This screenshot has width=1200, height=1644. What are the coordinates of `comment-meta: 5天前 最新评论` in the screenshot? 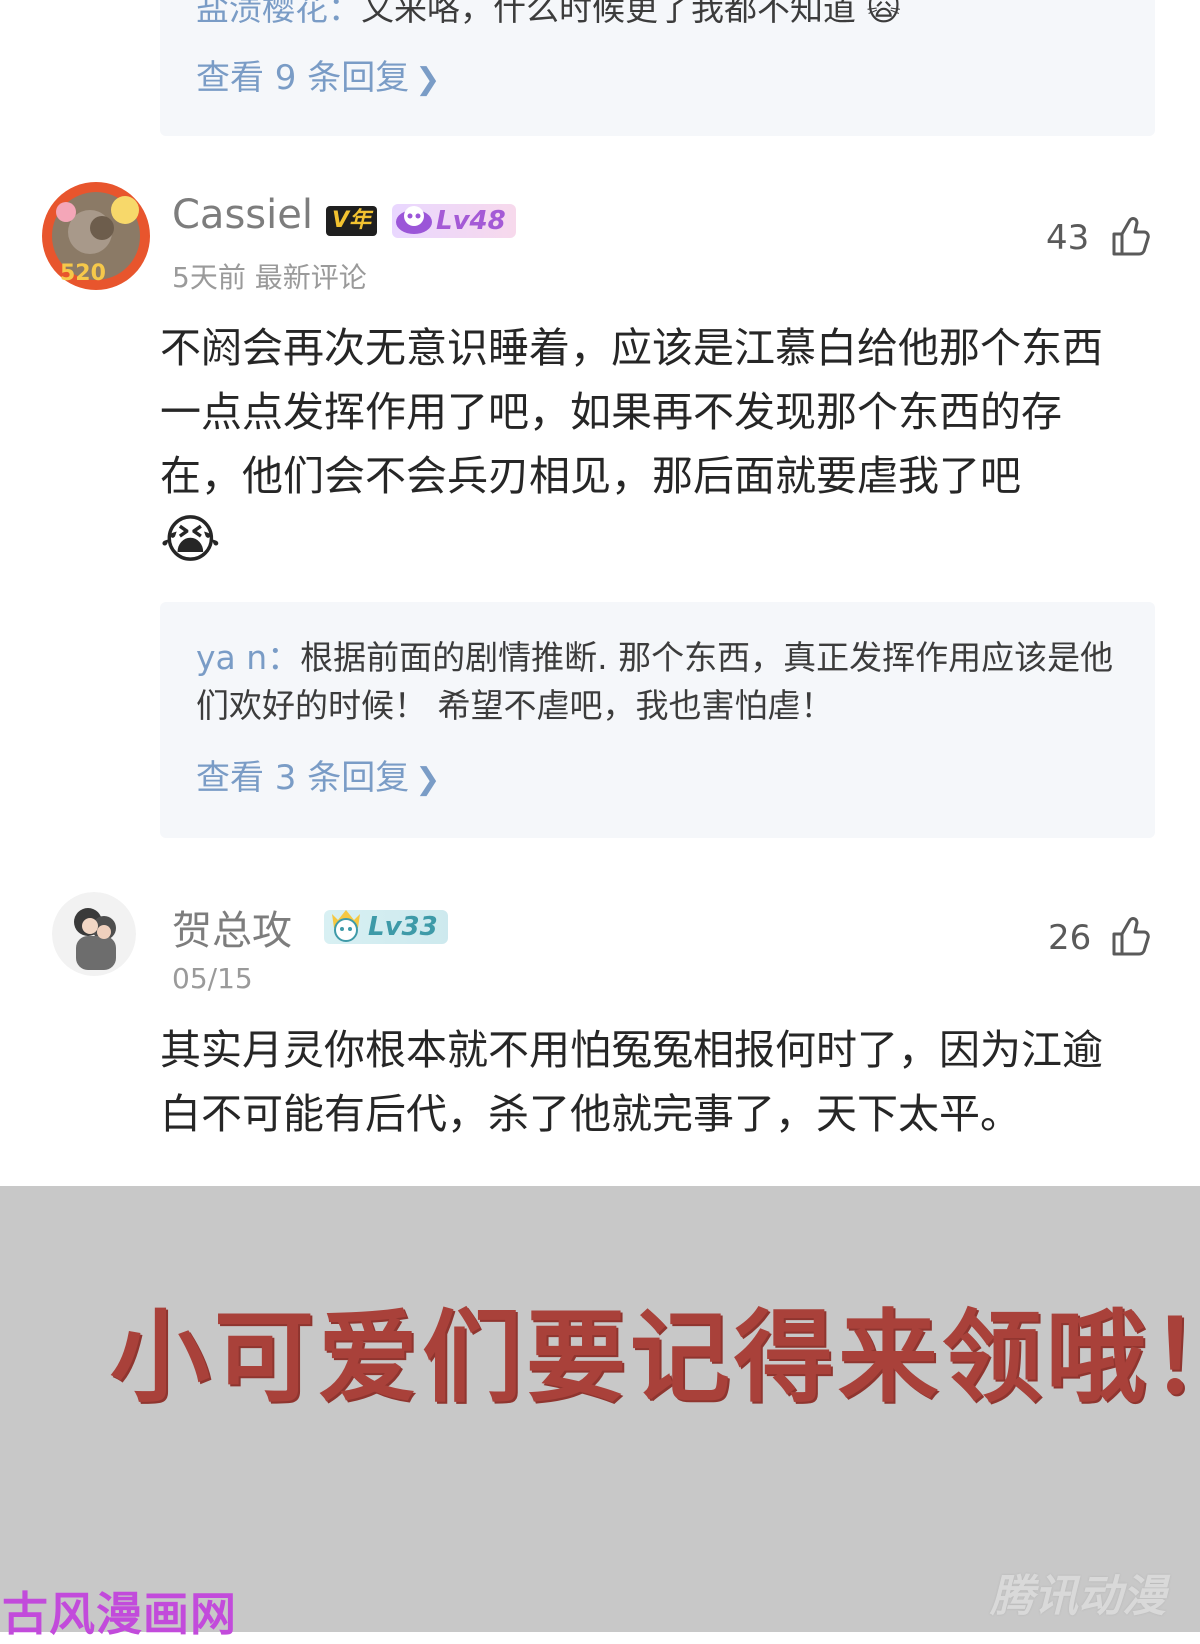 It's located at (269, 276).